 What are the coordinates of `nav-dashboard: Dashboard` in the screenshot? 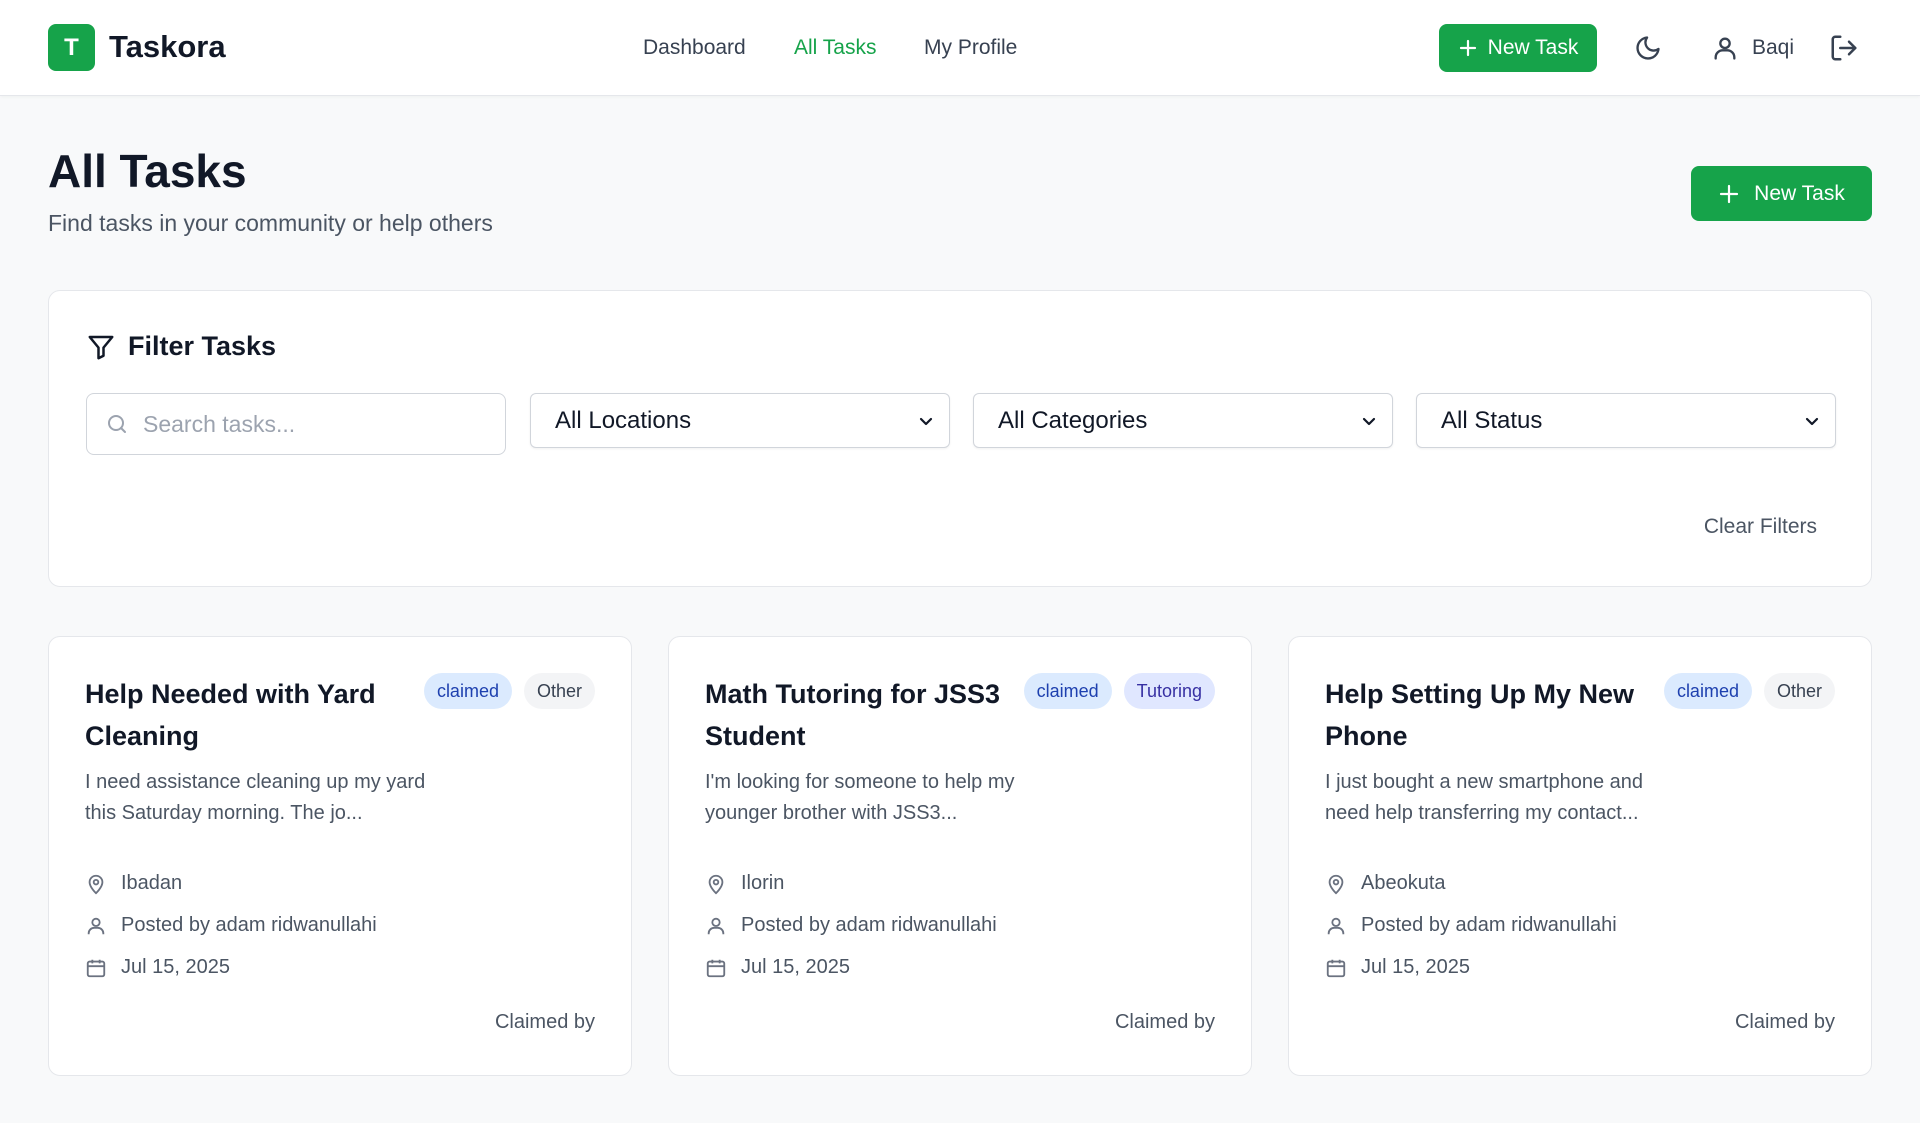 It's located at (694, 48).